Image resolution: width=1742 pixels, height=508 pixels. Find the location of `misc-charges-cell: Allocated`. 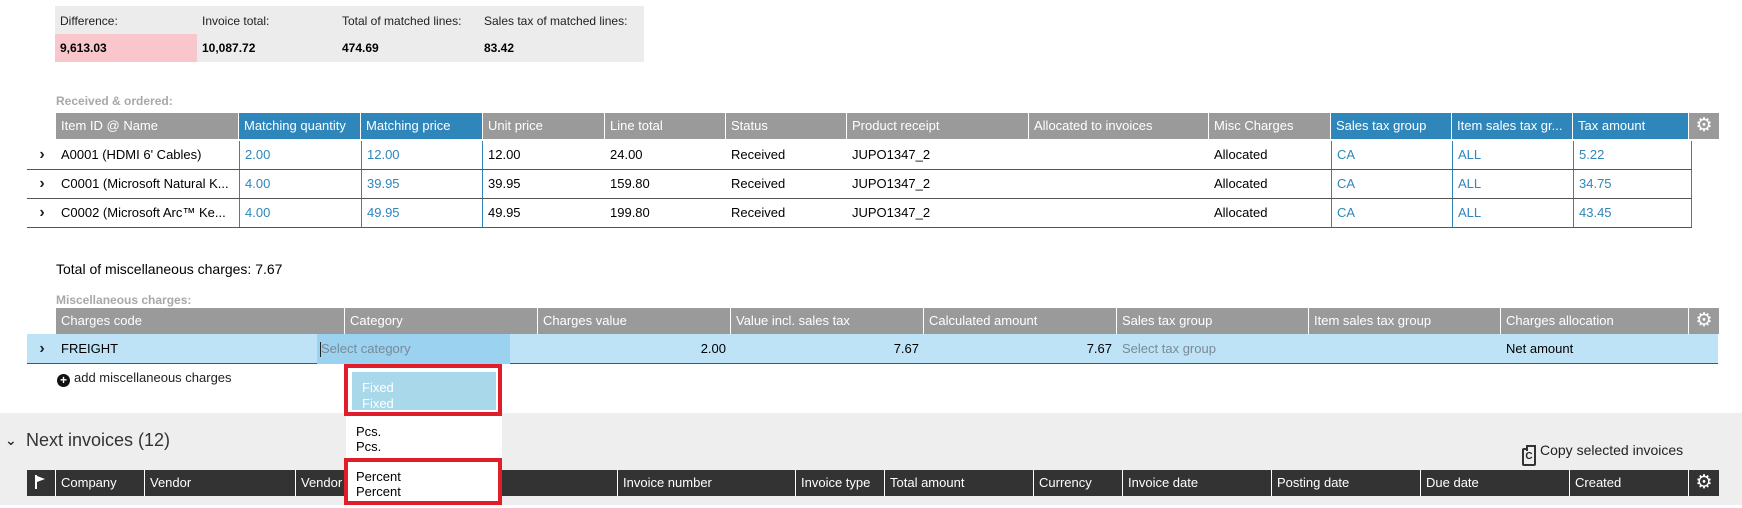

misc-charges-cell: Allocated is located at coordinates (1241, 183).